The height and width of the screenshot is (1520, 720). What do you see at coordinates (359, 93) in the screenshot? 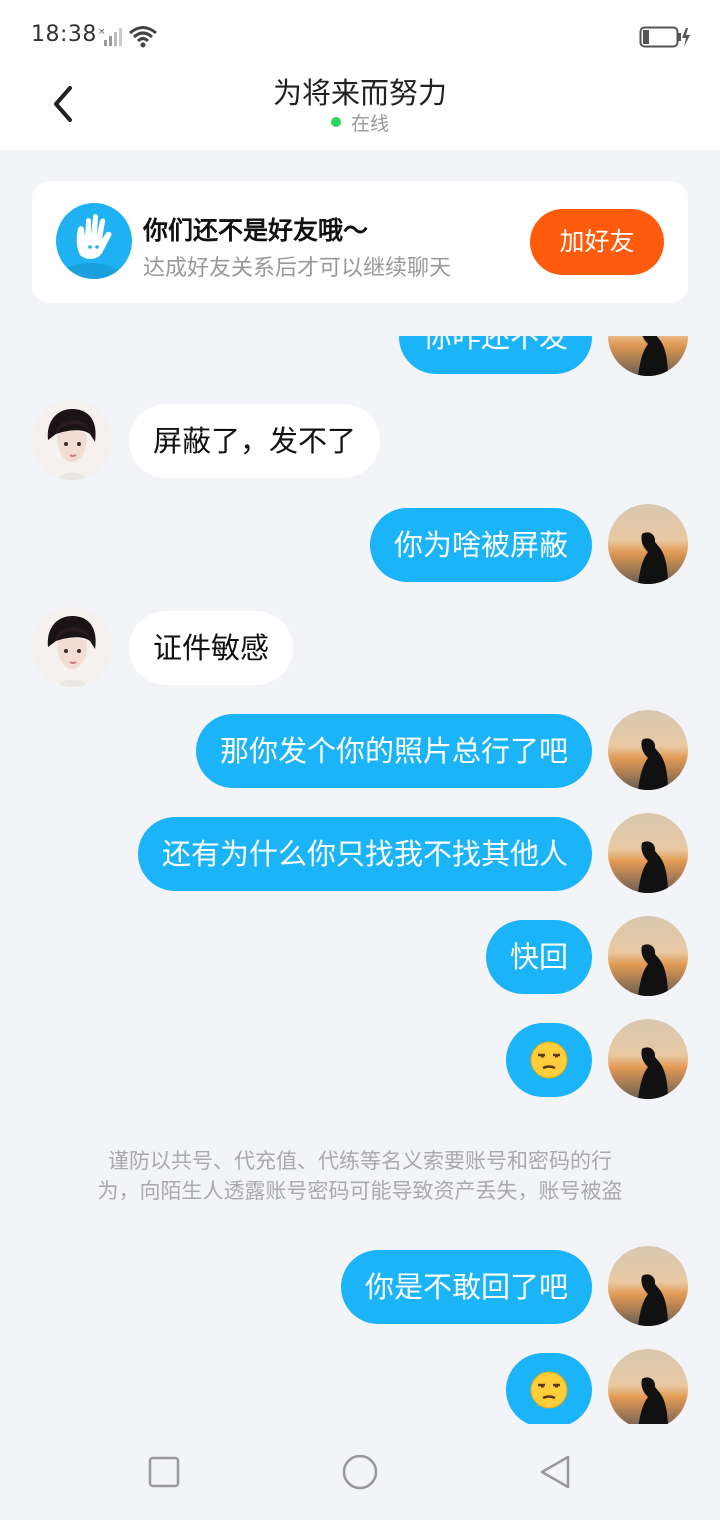
I see `chat-title: 为将来而努力` at bounding box center [359, 93].